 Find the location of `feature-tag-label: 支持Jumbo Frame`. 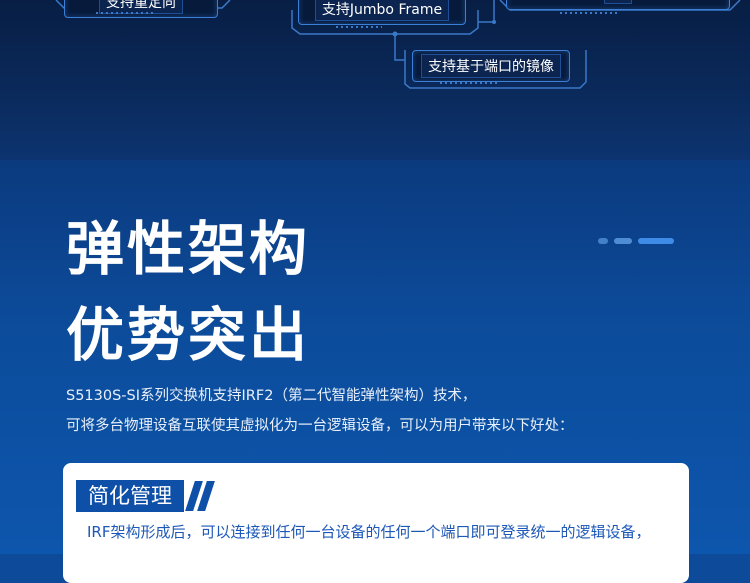

feature-tag-label: 支持Jumbo Frame is located at coordinates (382, 10).